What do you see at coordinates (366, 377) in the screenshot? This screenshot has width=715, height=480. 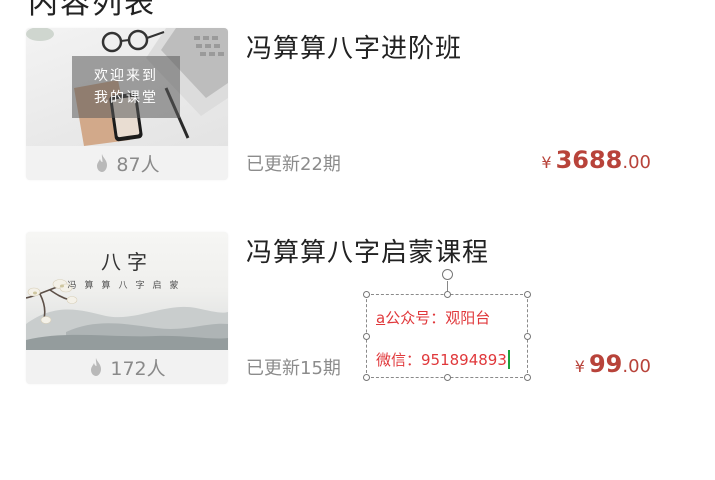 I see `resize-handle-bottom-left` at bounding box center [366, 377].